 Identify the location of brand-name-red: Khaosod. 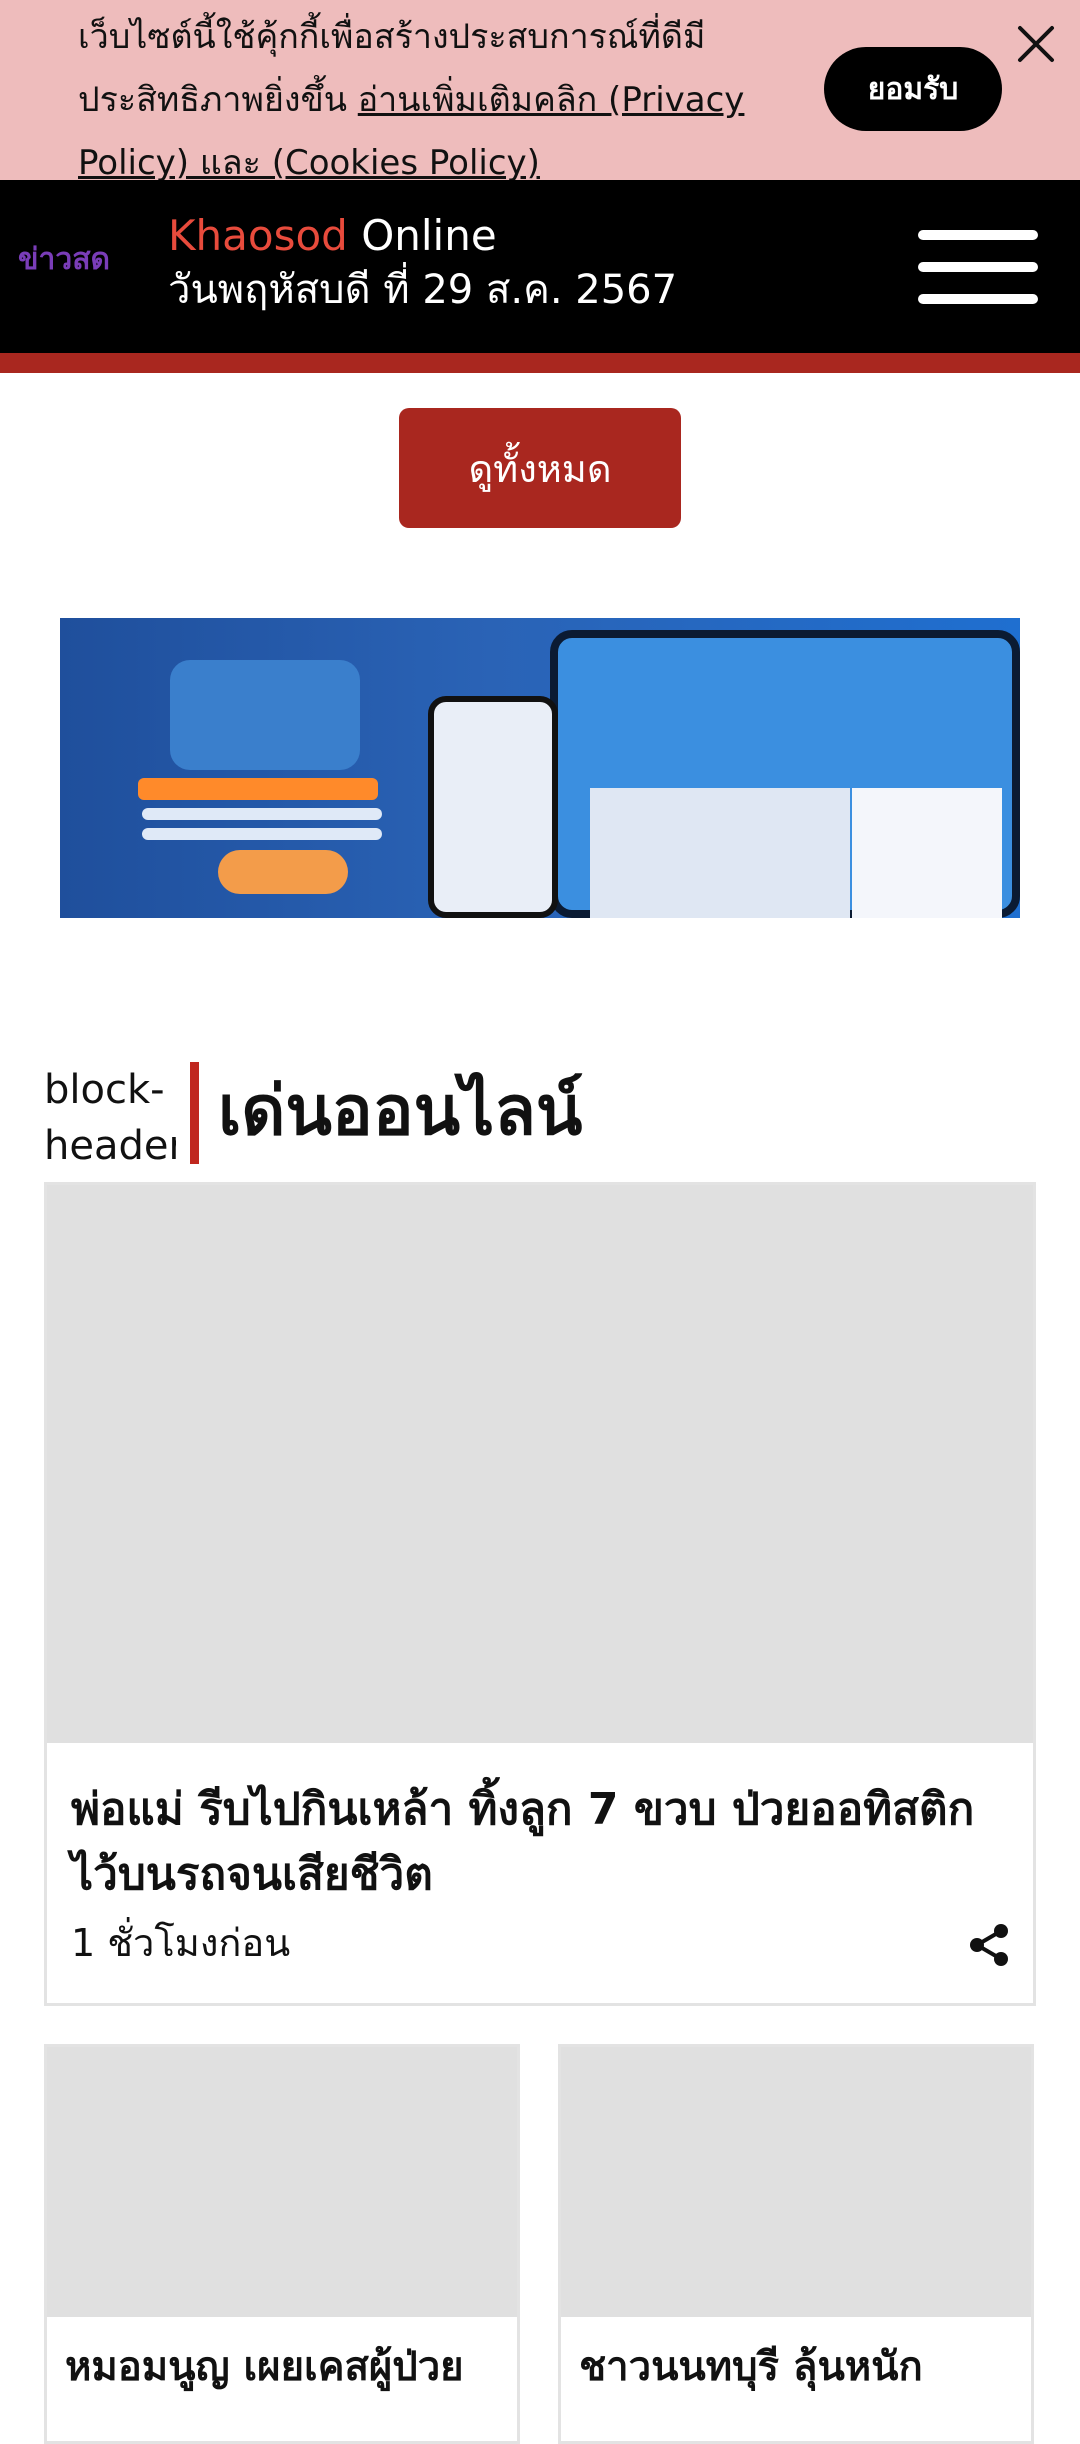
(258, 235).